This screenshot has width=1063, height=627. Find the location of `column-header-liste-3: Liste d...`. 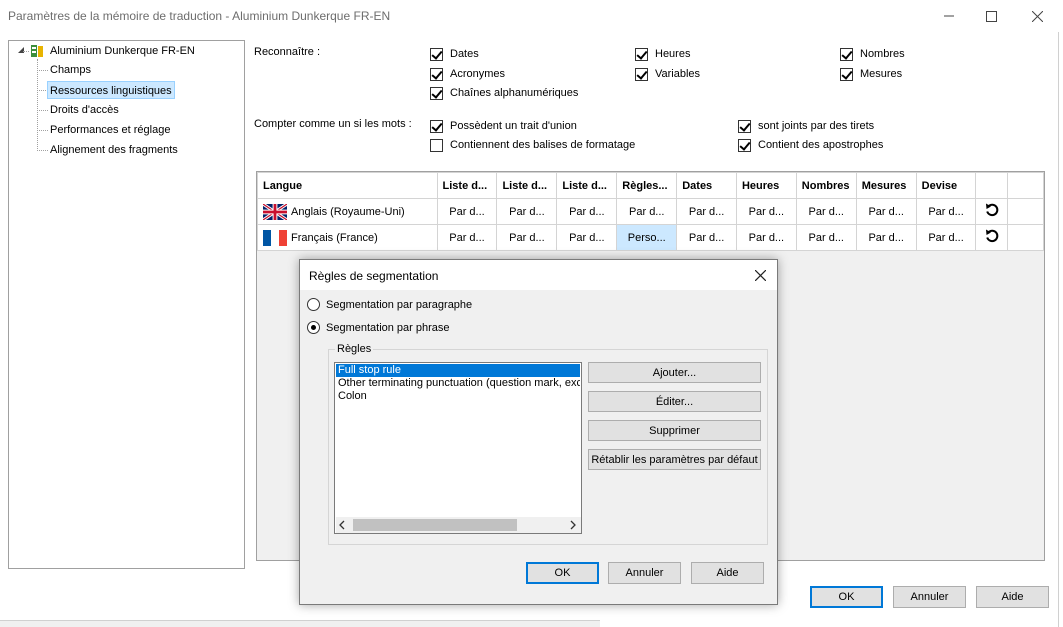

column-header-liste-3: Liste d... is located at coordinates (587, 185).